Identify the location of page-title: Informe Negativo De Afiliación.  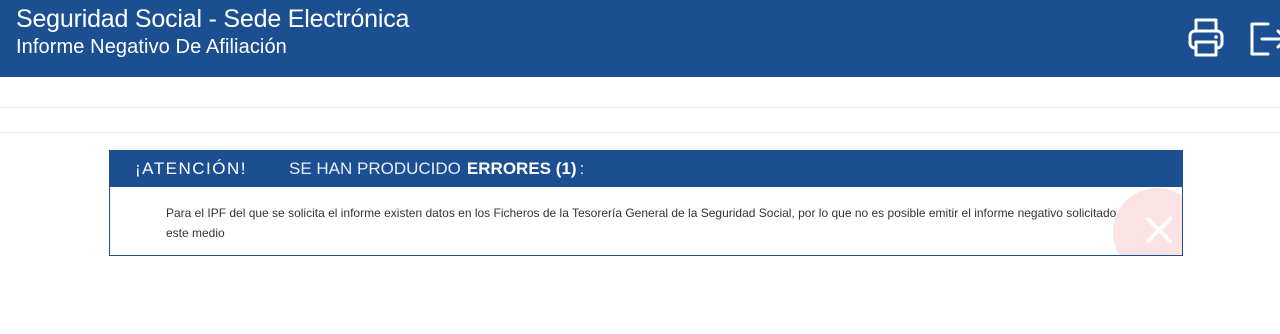
(151, 47).